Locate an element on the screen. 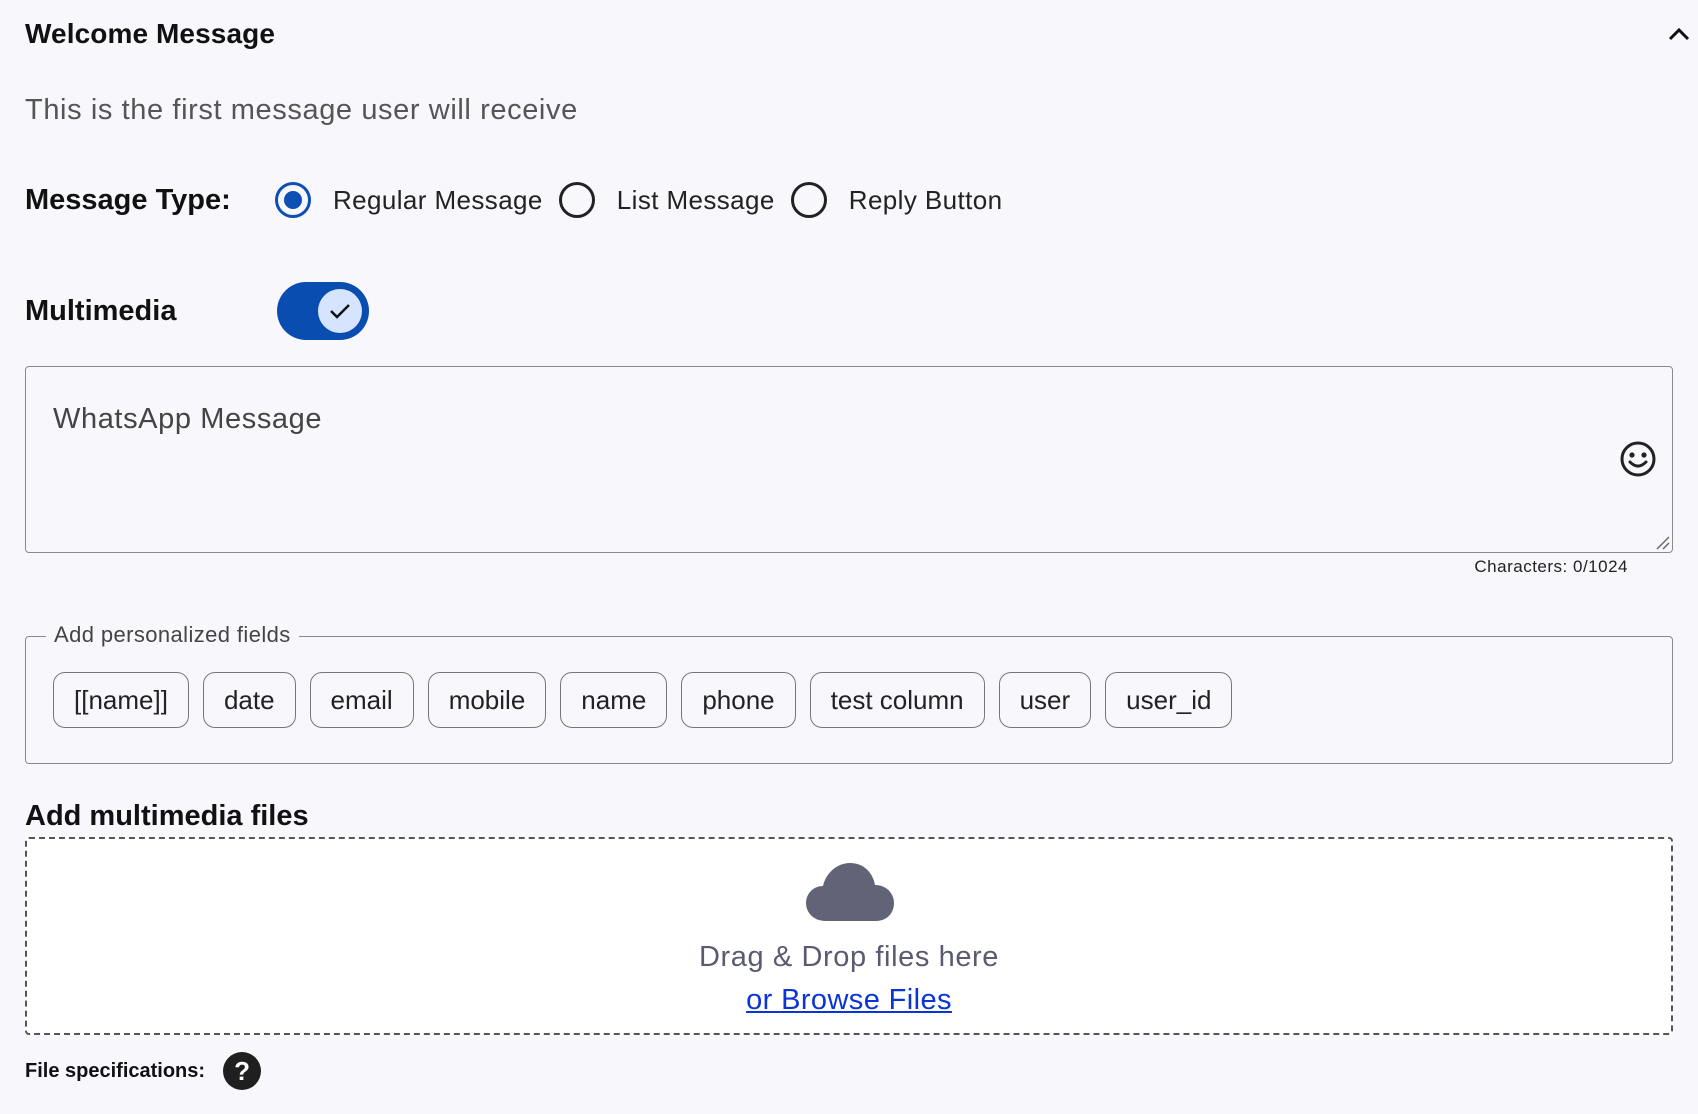 This screenshot has width=1698, height=1114. field-chip: date is located at coordinates (249, 700).